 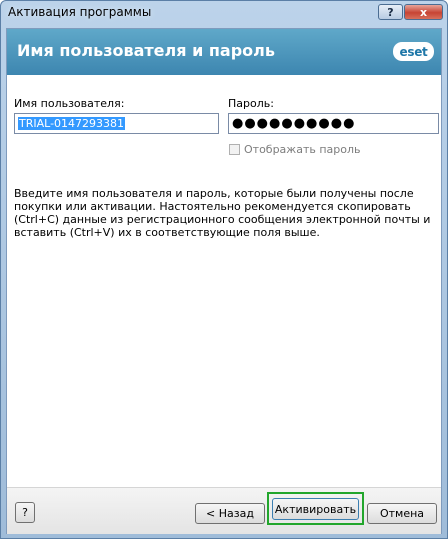 What do you see at coordinates (302, 149) in the screenshot?
I see `show-password-label: Отображать пароль` at bounding box center [302, 149].